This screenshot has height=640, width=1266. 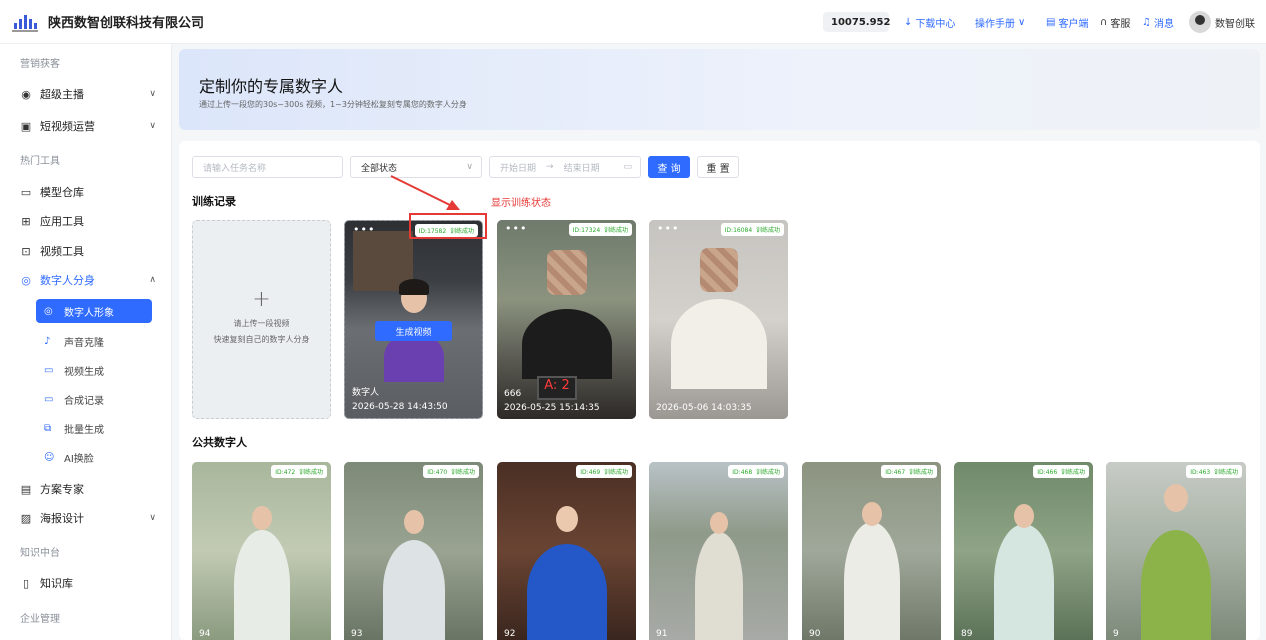 I want to click on query-button: 查 询, so click(x=669, y=167).